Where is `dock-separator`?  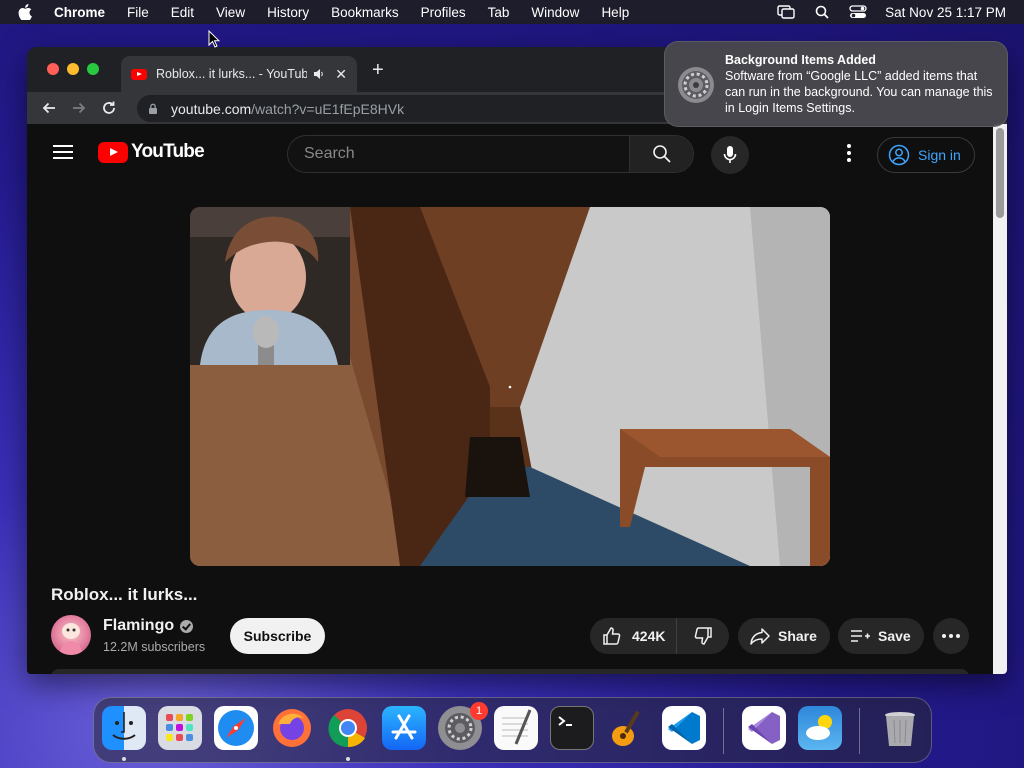
dock-separator is located at coordinates (723, 731).